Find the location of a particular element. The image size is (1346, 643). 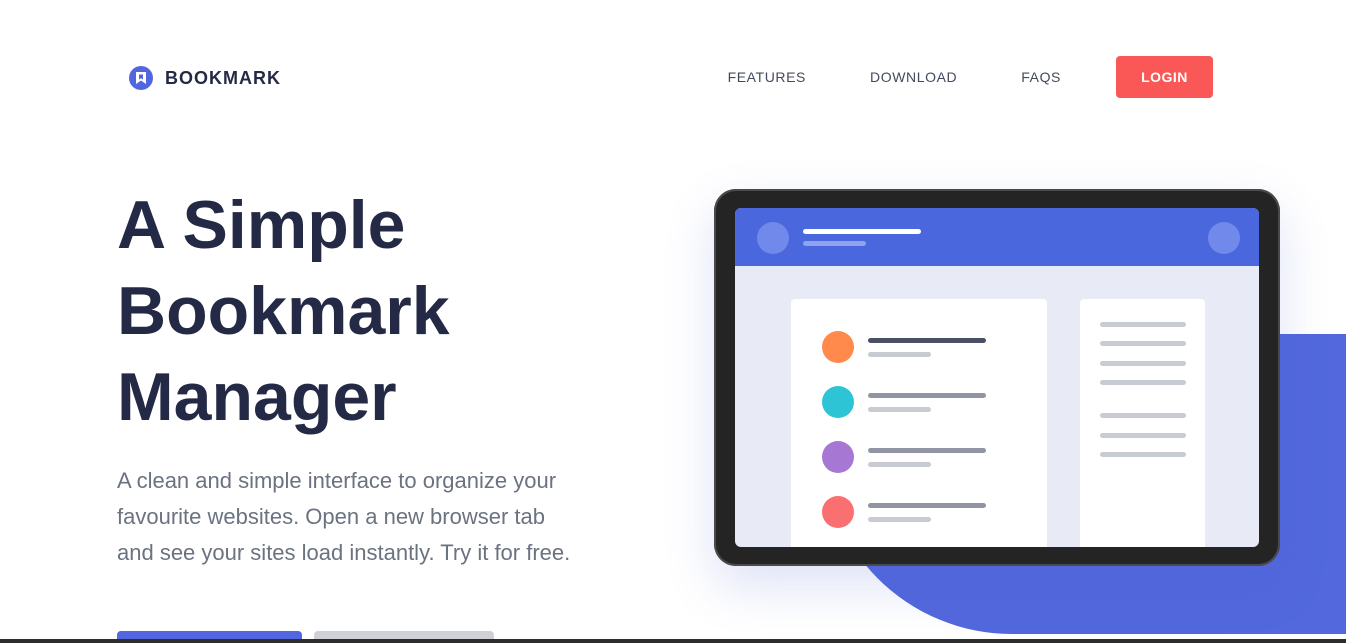

nav-link-features: FEATURES is located at coordinates (767, 77).